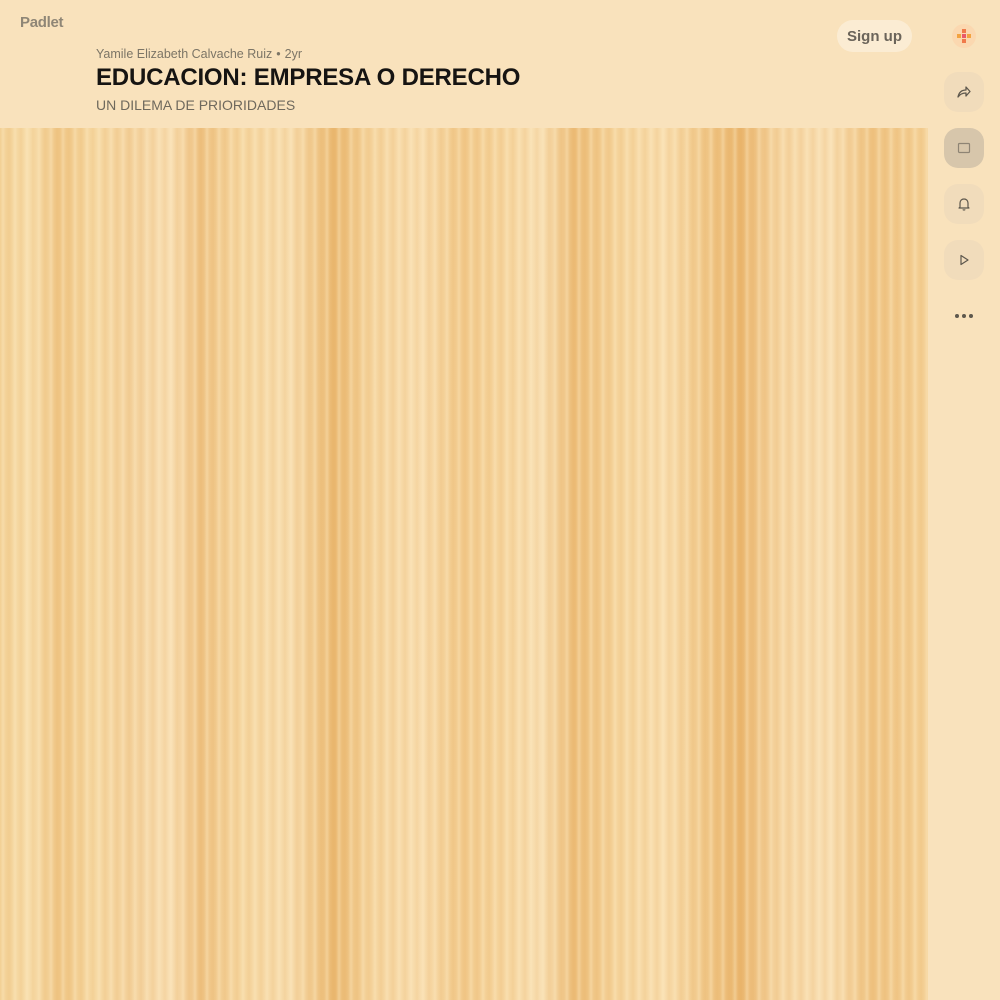 The width and height of the screenshot is (1000, 1000). What do you see at coordinates (184, 54) in the screenshot?
I see `author-name: Yamile Elizabeth Calvache Ruiz` at bounding box center [184, 54].